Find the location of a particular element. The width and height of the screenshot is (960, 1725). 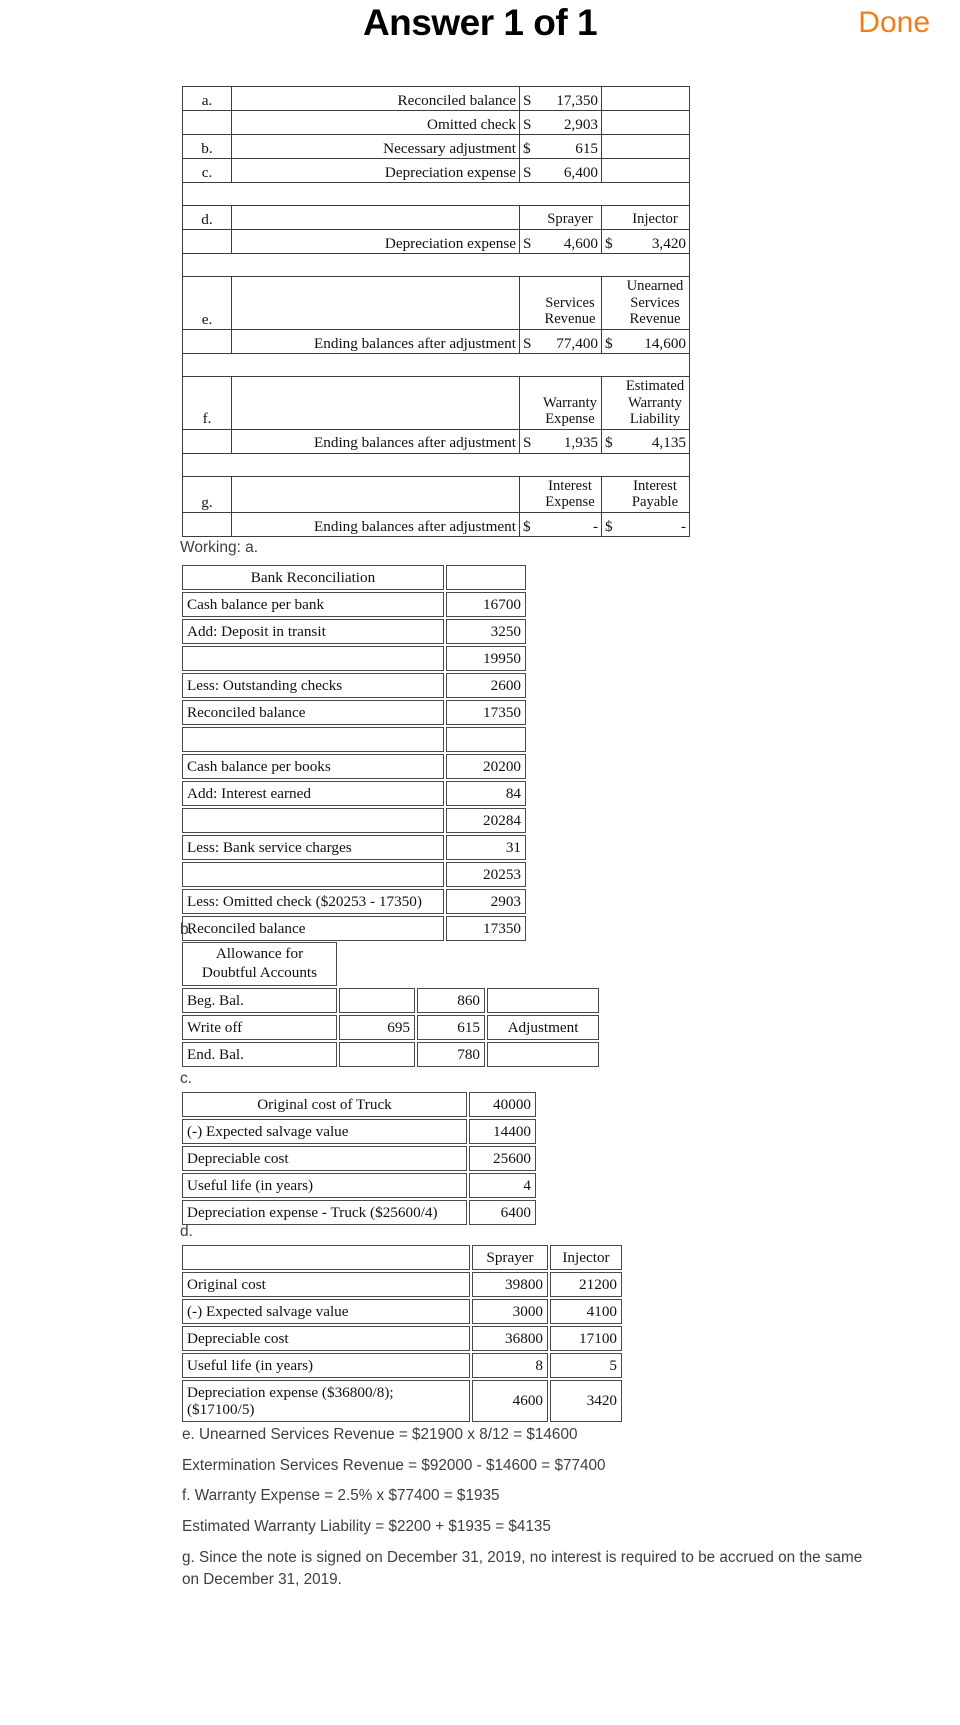

header-line-1: Interest is located at coordinates (570, 485).